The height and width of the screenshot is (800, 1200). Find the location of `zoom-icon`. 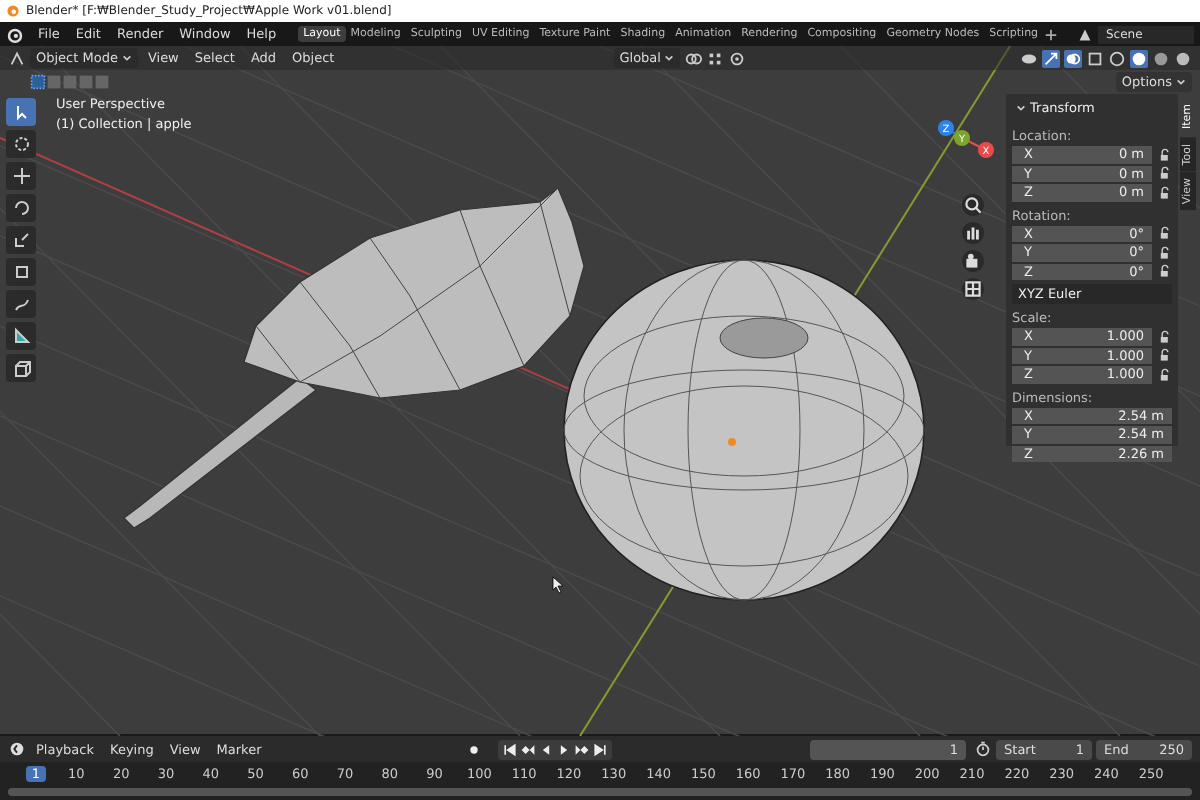

zoom-icon is located at coordinates (973, 205).